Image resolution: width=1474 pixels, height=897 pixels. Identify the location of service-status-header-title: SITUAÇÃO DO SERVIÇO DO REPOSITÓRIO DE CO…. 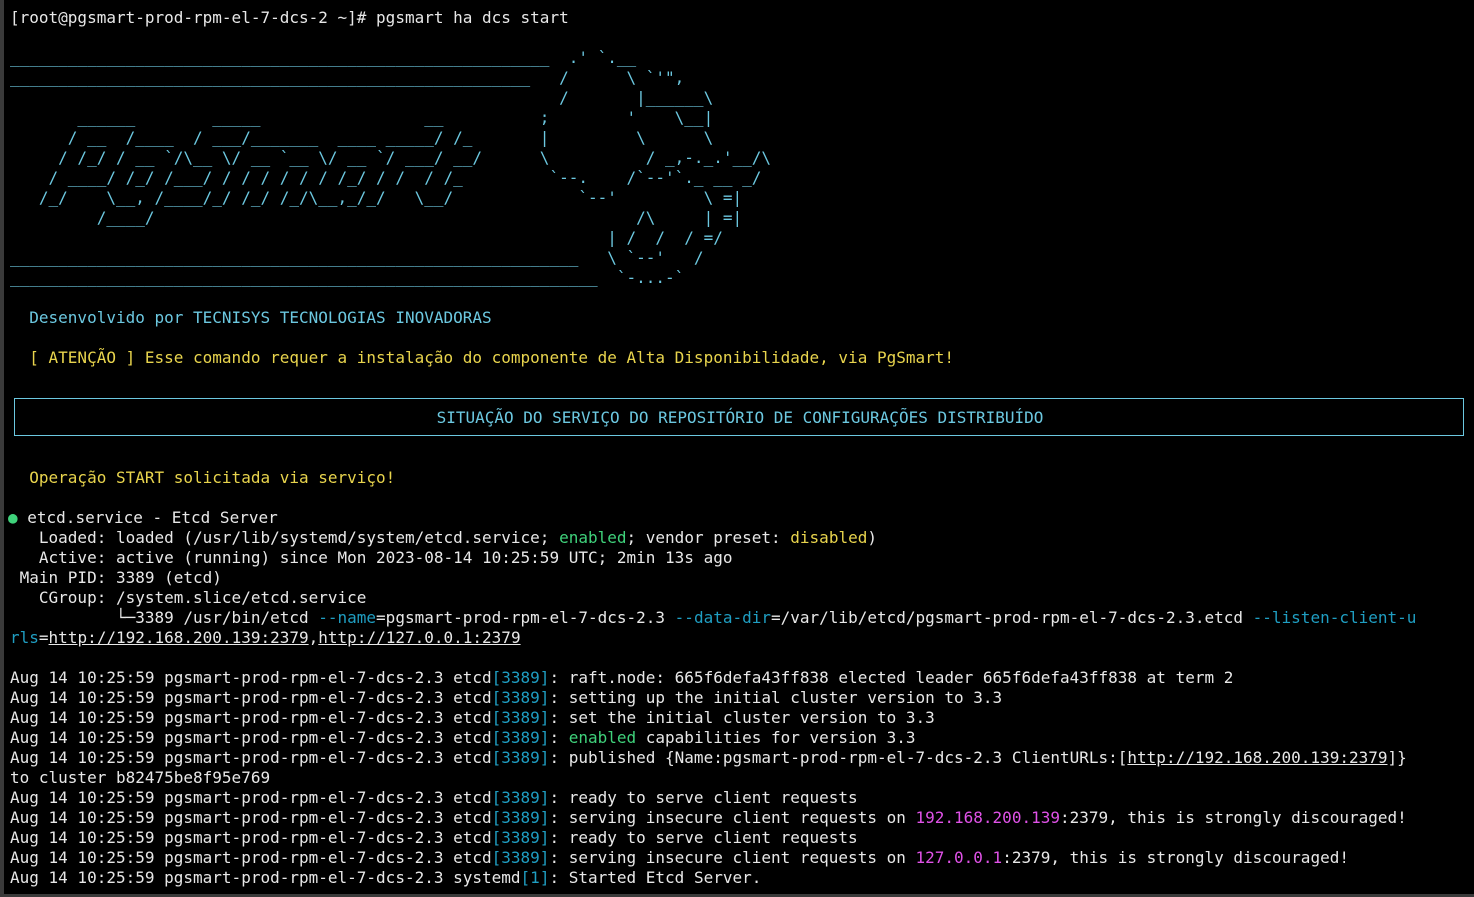
(740, 417).